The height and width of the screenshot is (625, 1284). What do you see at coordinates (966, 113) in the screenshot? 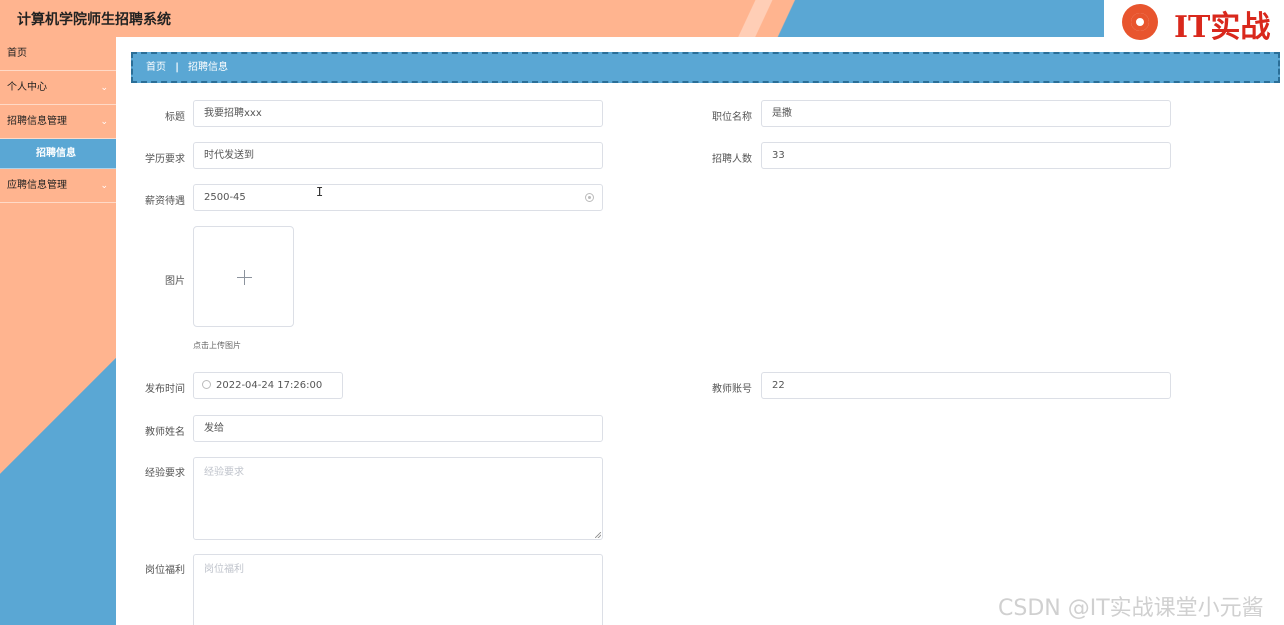
I see `position-input: 是撒` at bounding box center [966, 113].